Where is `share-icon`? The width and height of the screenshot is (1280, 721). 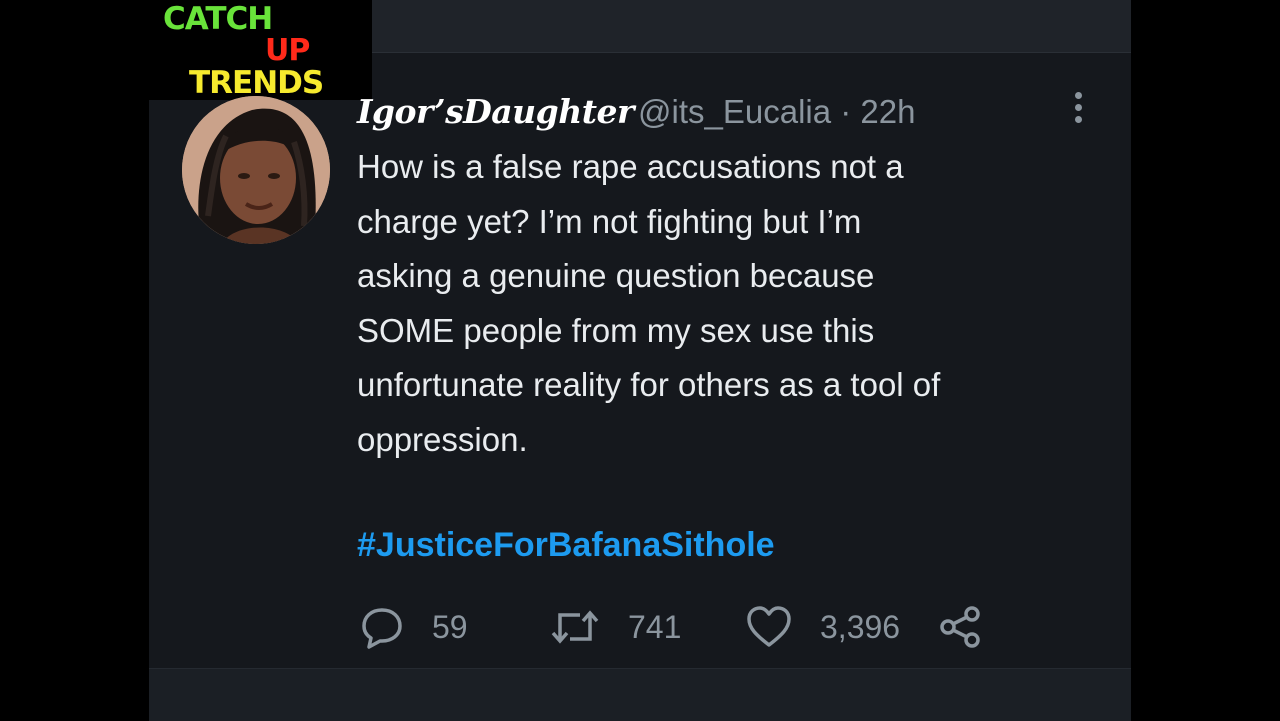 share-icon is located at coordinates (960, 627).